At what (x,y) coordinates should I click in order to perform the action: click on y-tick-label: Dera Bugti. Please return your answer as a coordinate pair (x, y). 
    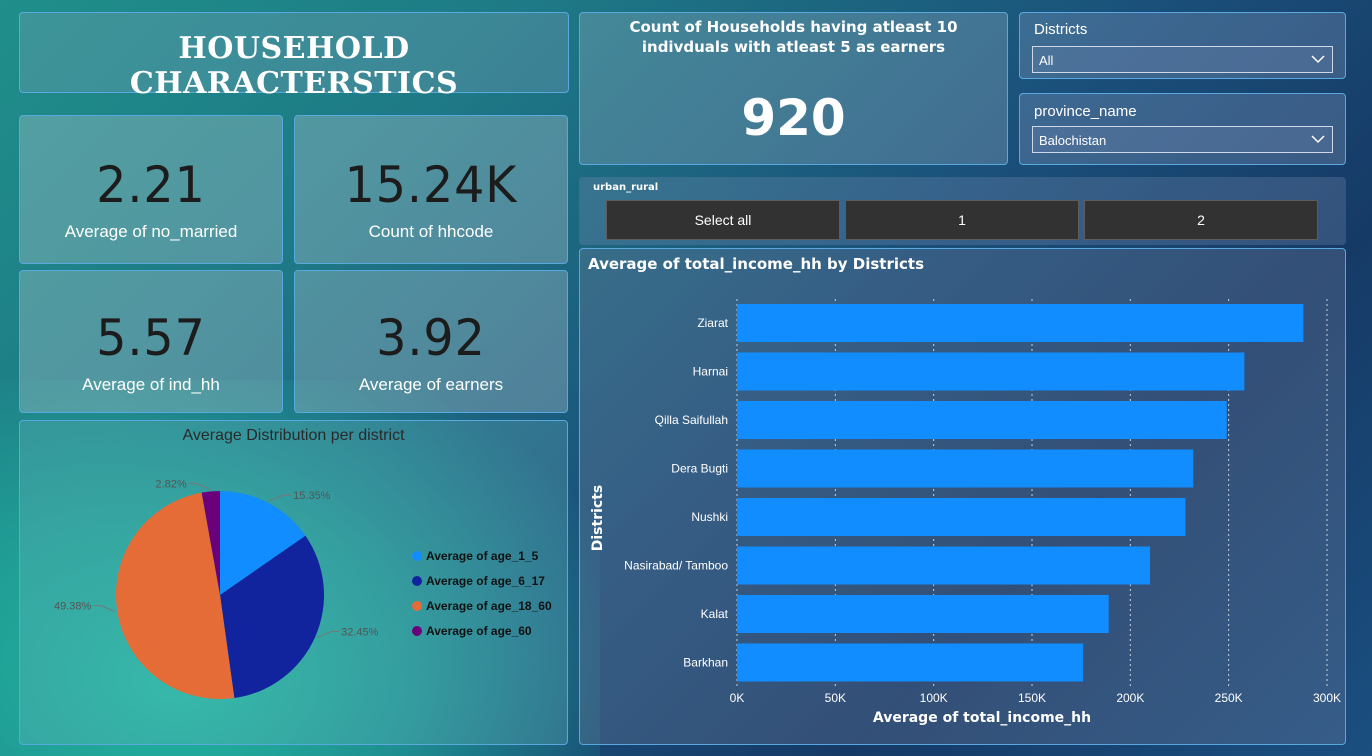
    Looking at the image, I should click on (699, 469).